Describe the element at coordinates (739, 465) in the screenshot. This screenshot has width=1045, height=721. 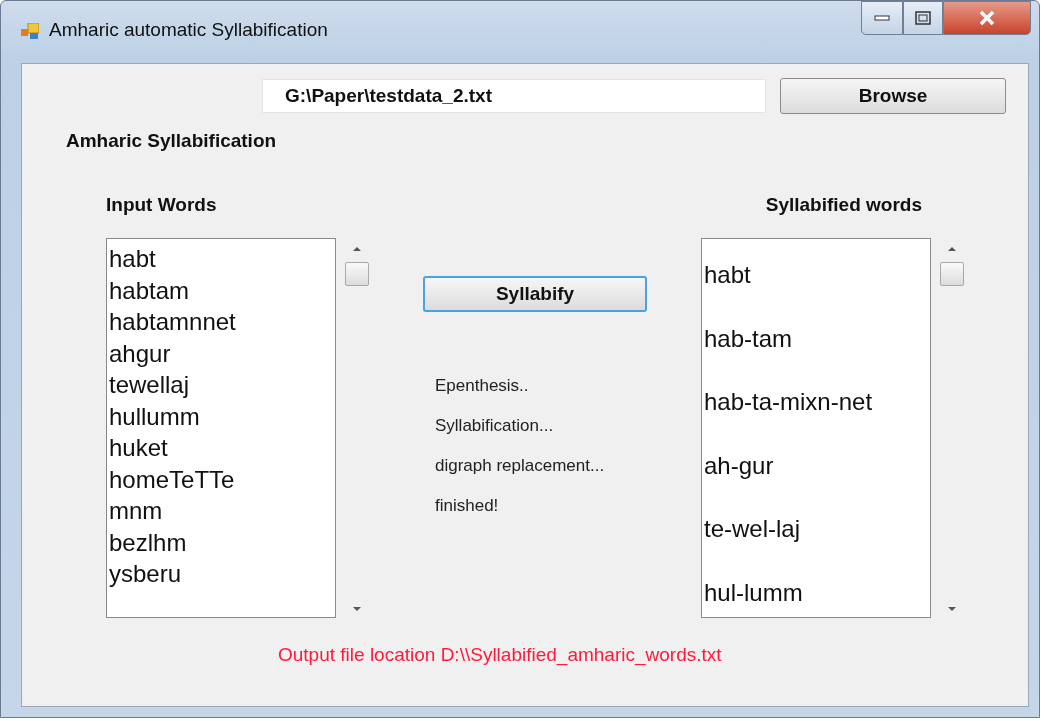
I see `list-item: ah-gur` at that location.